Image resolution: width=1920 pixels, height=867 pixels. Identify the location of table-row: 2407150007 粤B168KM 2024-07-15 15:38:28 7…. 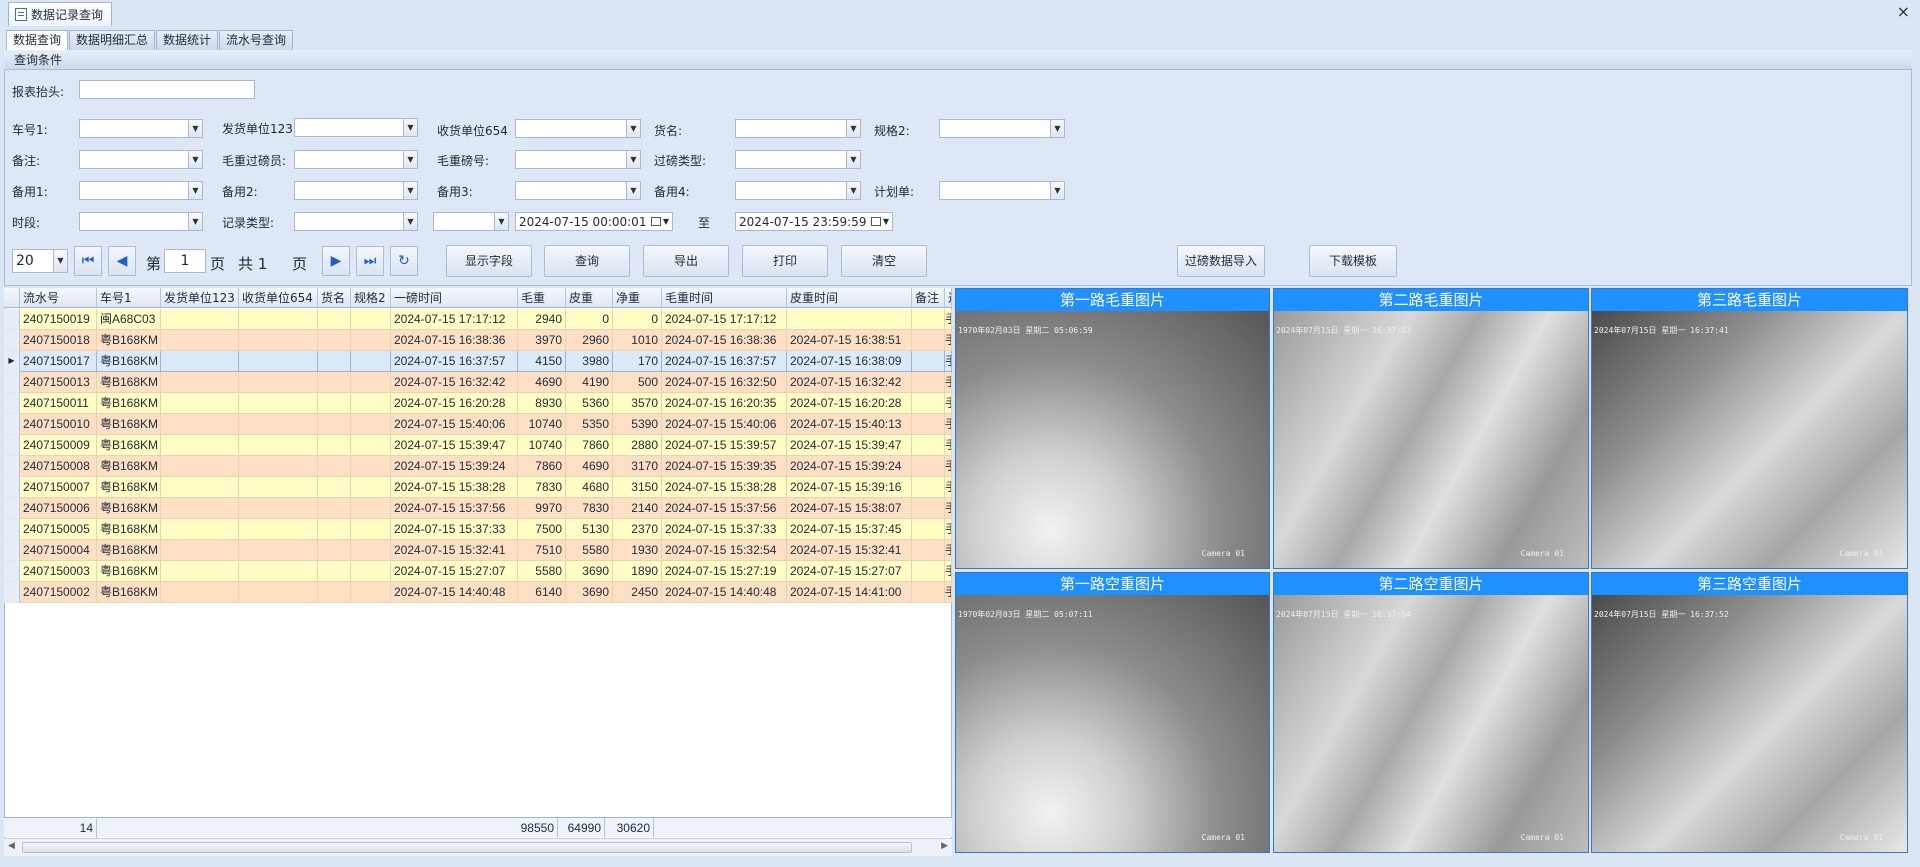
(478, 487).